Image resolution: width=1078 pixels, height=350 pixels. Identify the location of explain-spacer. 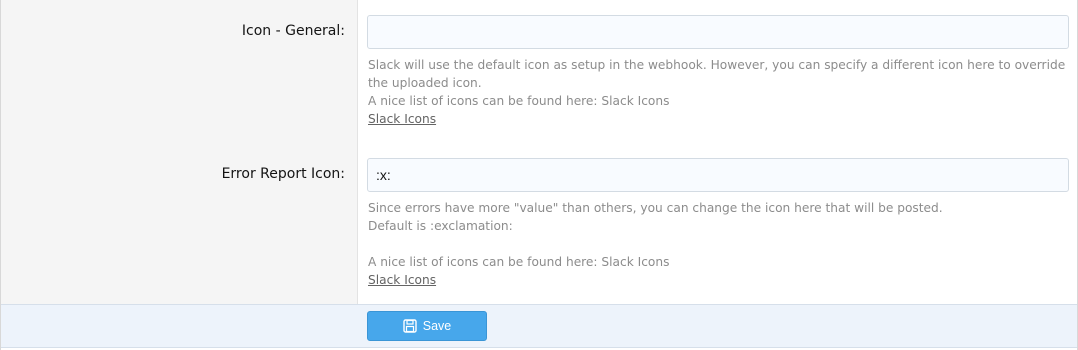
(718, 244).